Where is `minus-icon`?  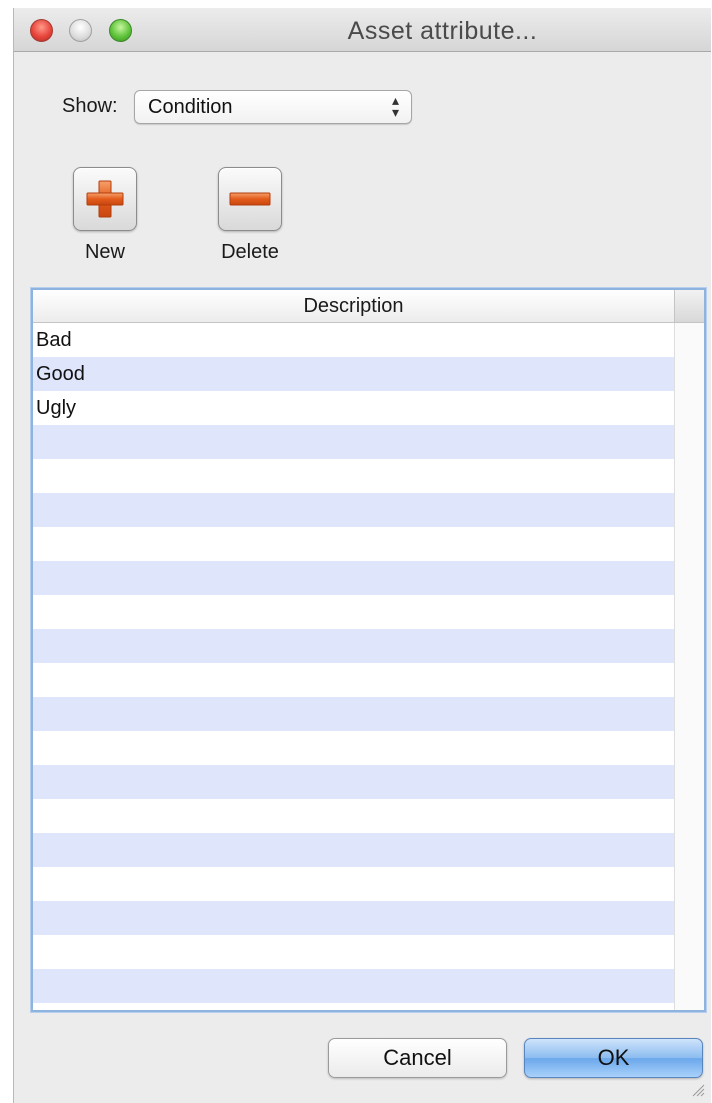 minus-icon is located at coordinates (250, 199).